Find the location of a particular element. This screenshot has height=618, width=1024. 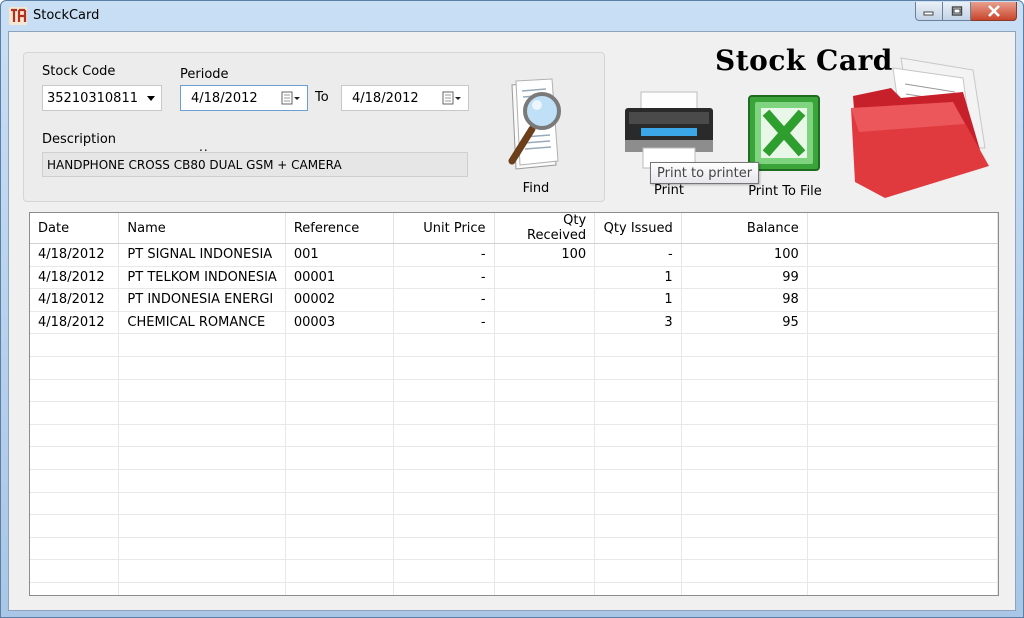

cell-name: PT SIGNAL INDONESIA is located at coordinates (202, 255).